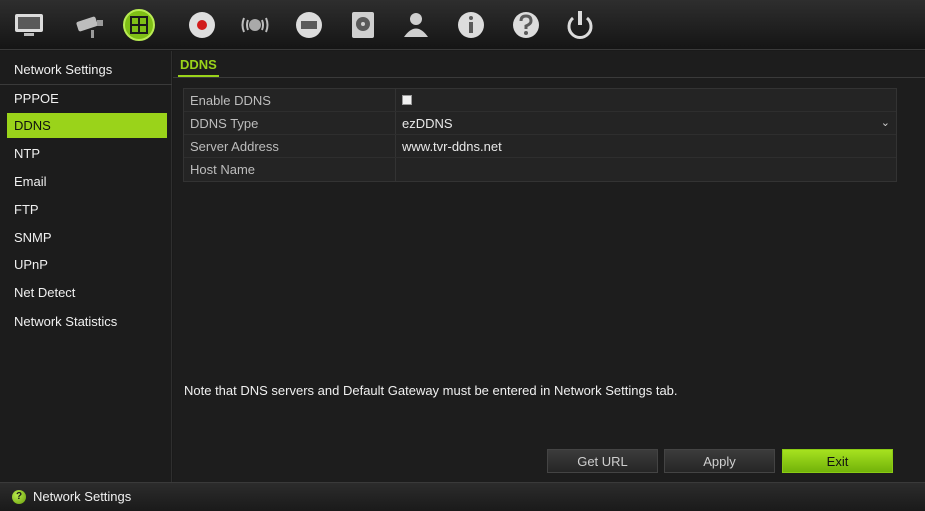  I want to click on enable-ddns-checkbox, so click(407, 100).